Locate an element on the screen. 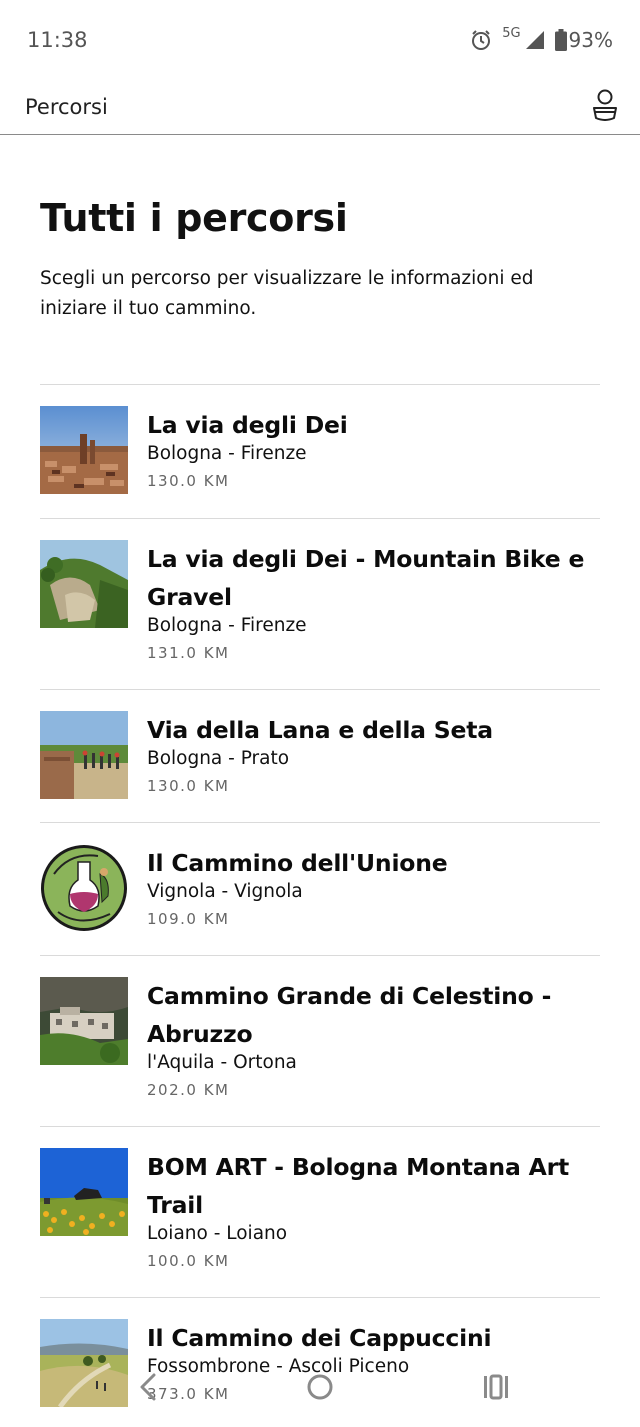 This screenshot has width=640, height=1427. cammino-unione-logo is located at coordinates (84, 888).